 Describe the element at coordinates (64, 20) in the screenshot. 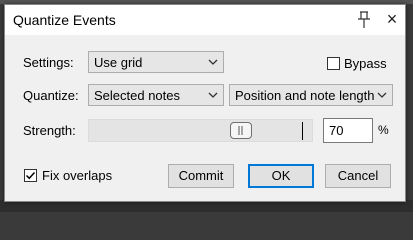

I see `dialog-title: Quantize Events` at that location.